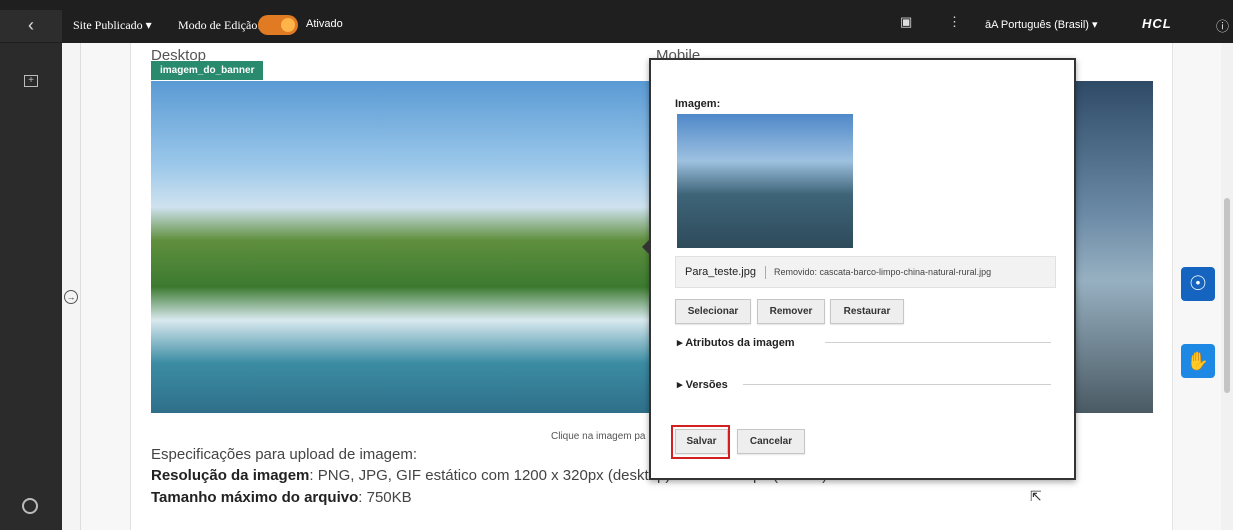 Image resolution: width=1233 pixels, height=530 pixels. What do you see at coordinates (906, 22) in the screenshot?
I see `preview-icon: ▣` at bounding box center [906, 22].